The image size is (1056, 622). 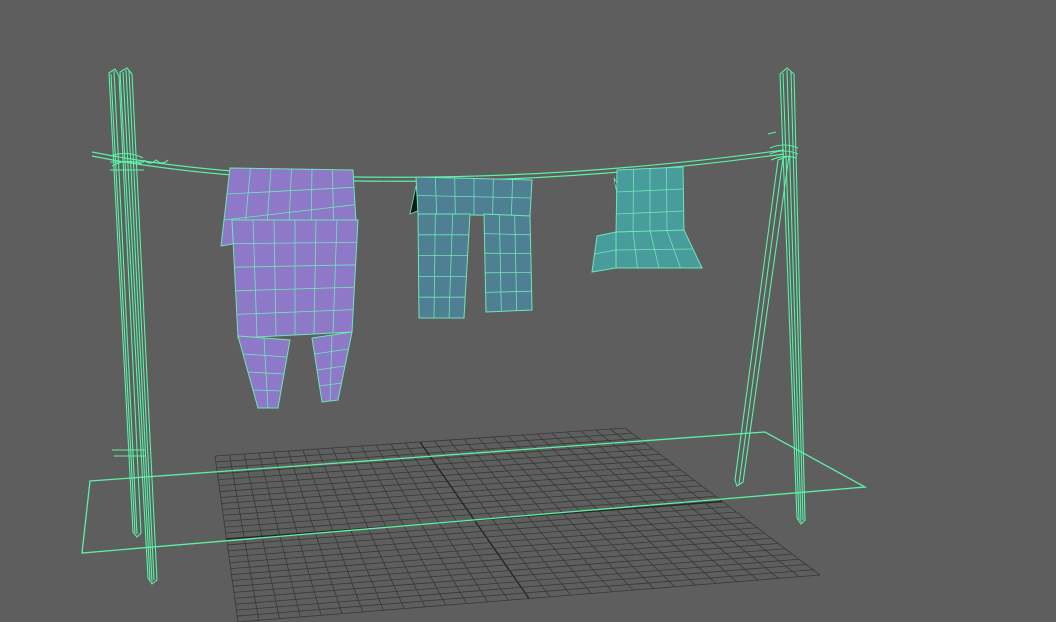 What do you see at coordinates (264, 372) in the screenshot?
I see `shirt-left-leg` at bounding box center [264, 372].